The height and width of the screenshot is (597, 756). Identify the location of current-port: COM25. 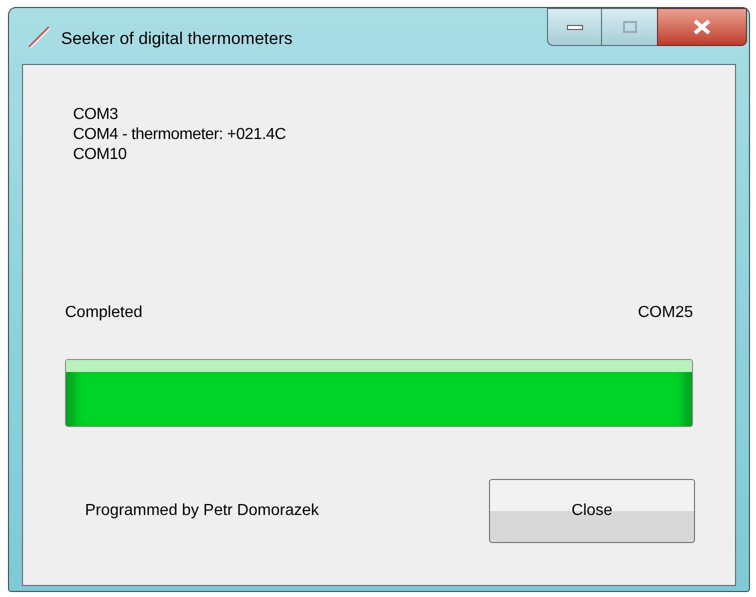
(665, 313).